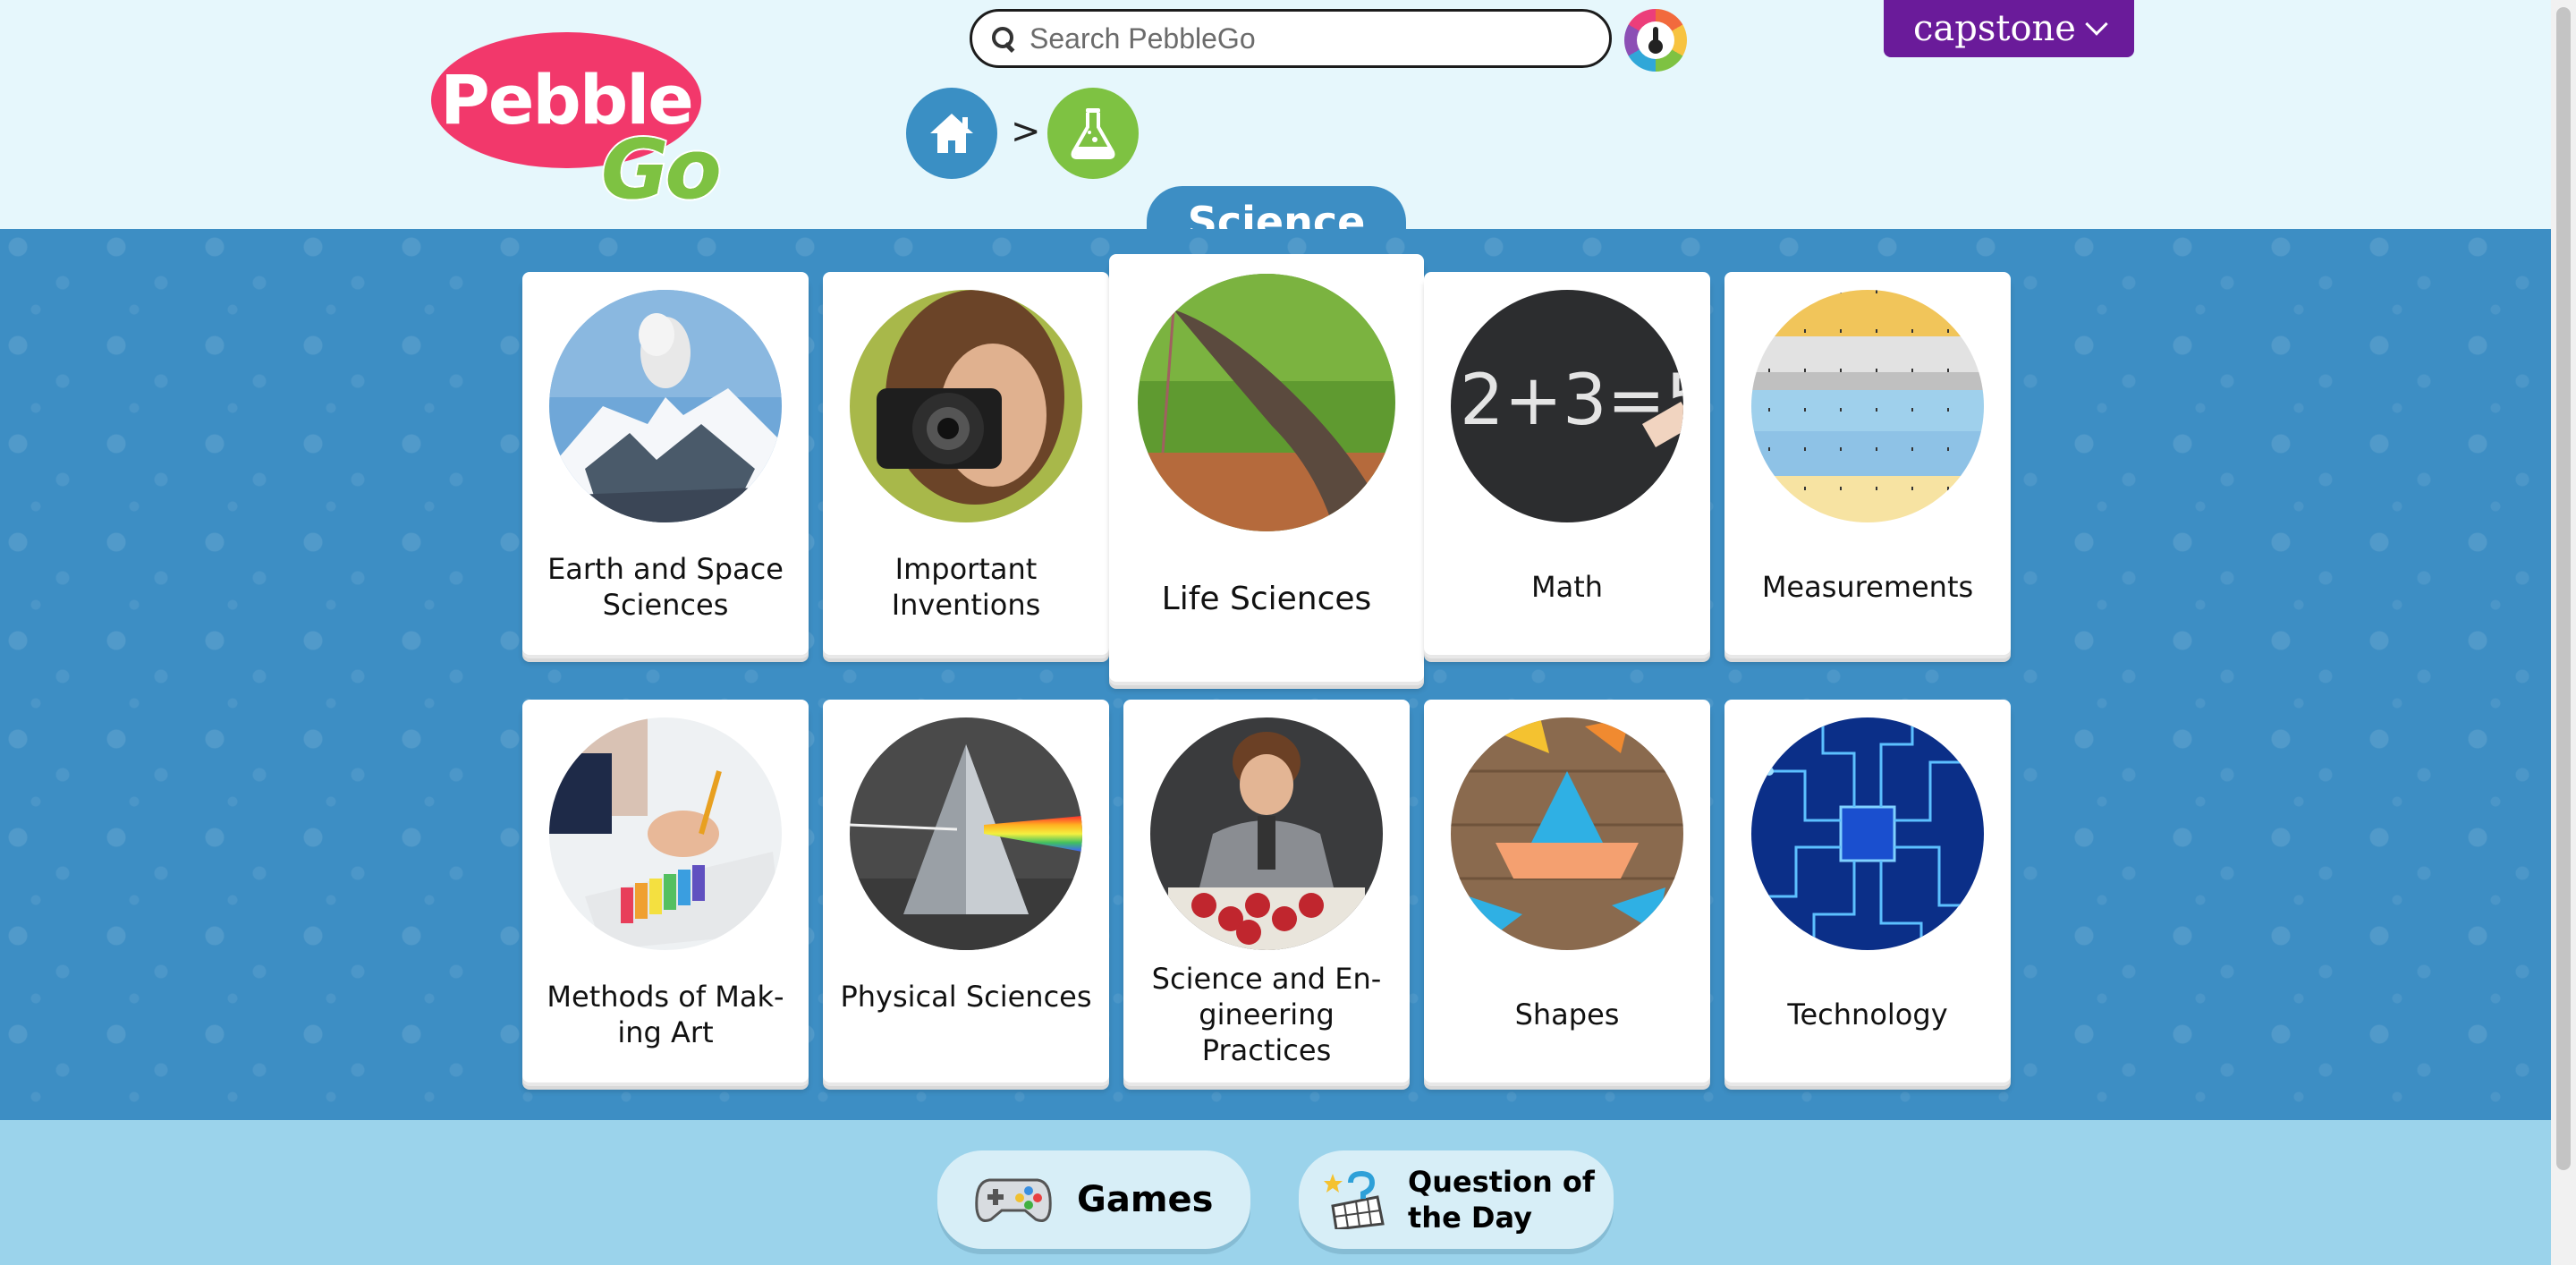  I want to click on flask-icon, so click(1093, 133).